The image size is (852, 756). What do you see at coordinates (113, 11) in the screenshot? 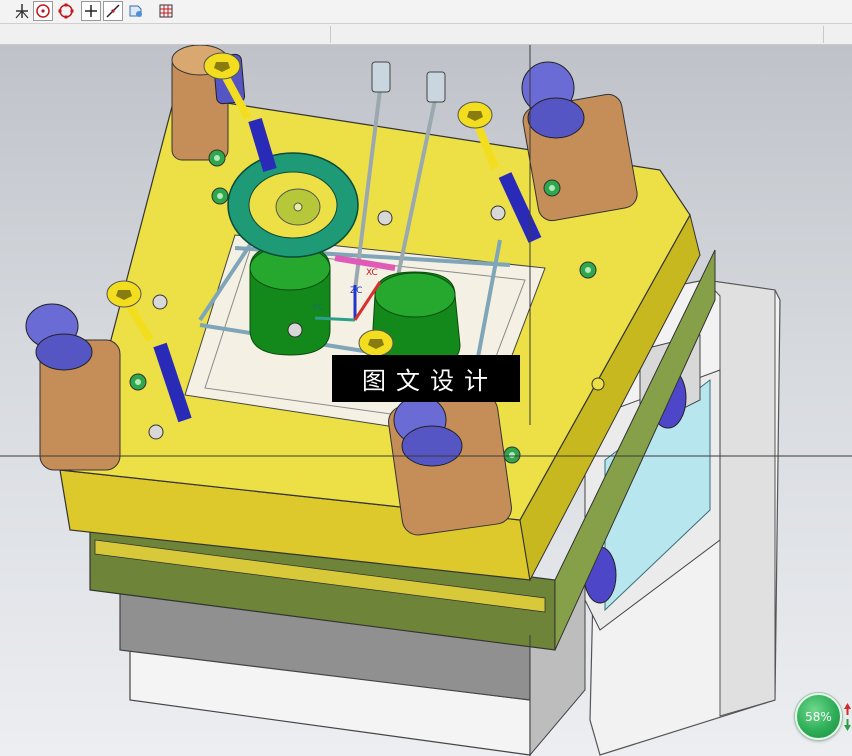
I see `line-measure-icon` at bounding box center [113, 11].